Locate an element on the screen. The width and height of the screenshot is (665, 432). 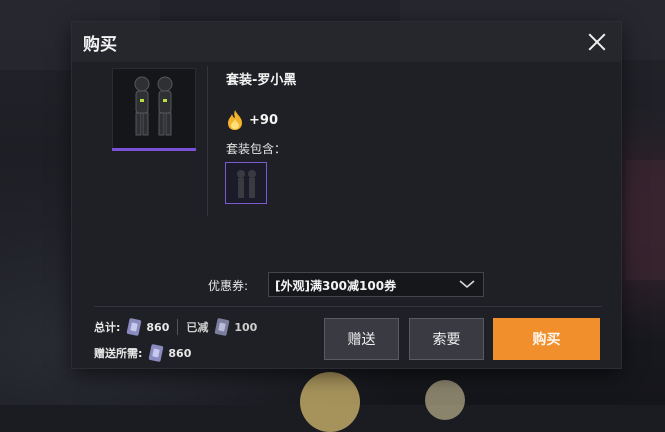
coupon-selected: [外观]满300减100券 is located at coordinates (336, 286).